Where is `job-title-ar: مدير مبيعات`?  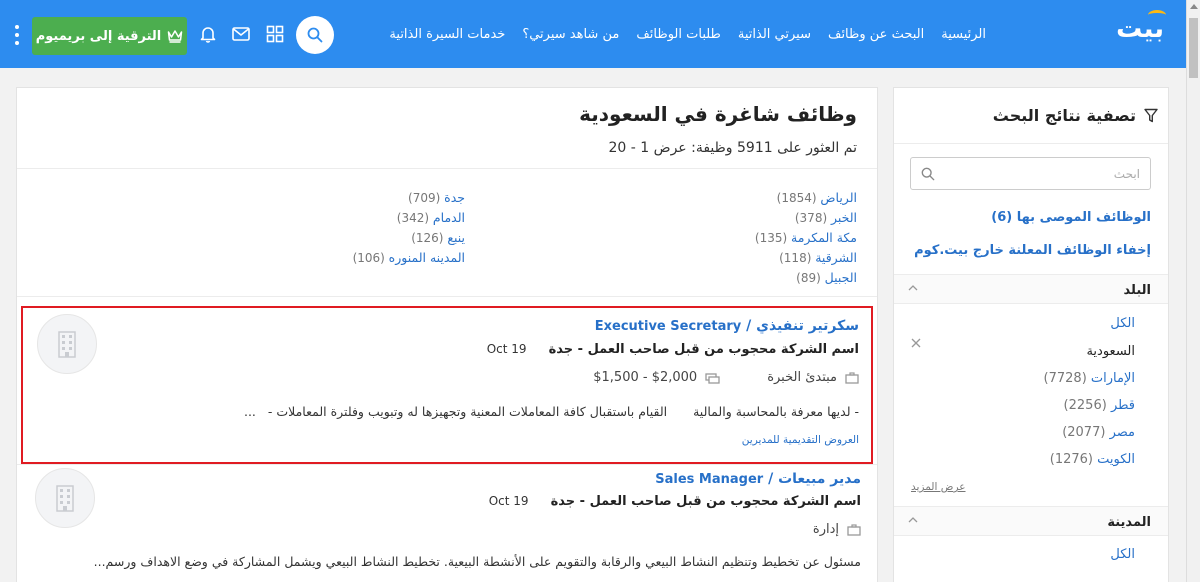
job-title-ar: مدير مبيعات is located at coordinates (819, 479).